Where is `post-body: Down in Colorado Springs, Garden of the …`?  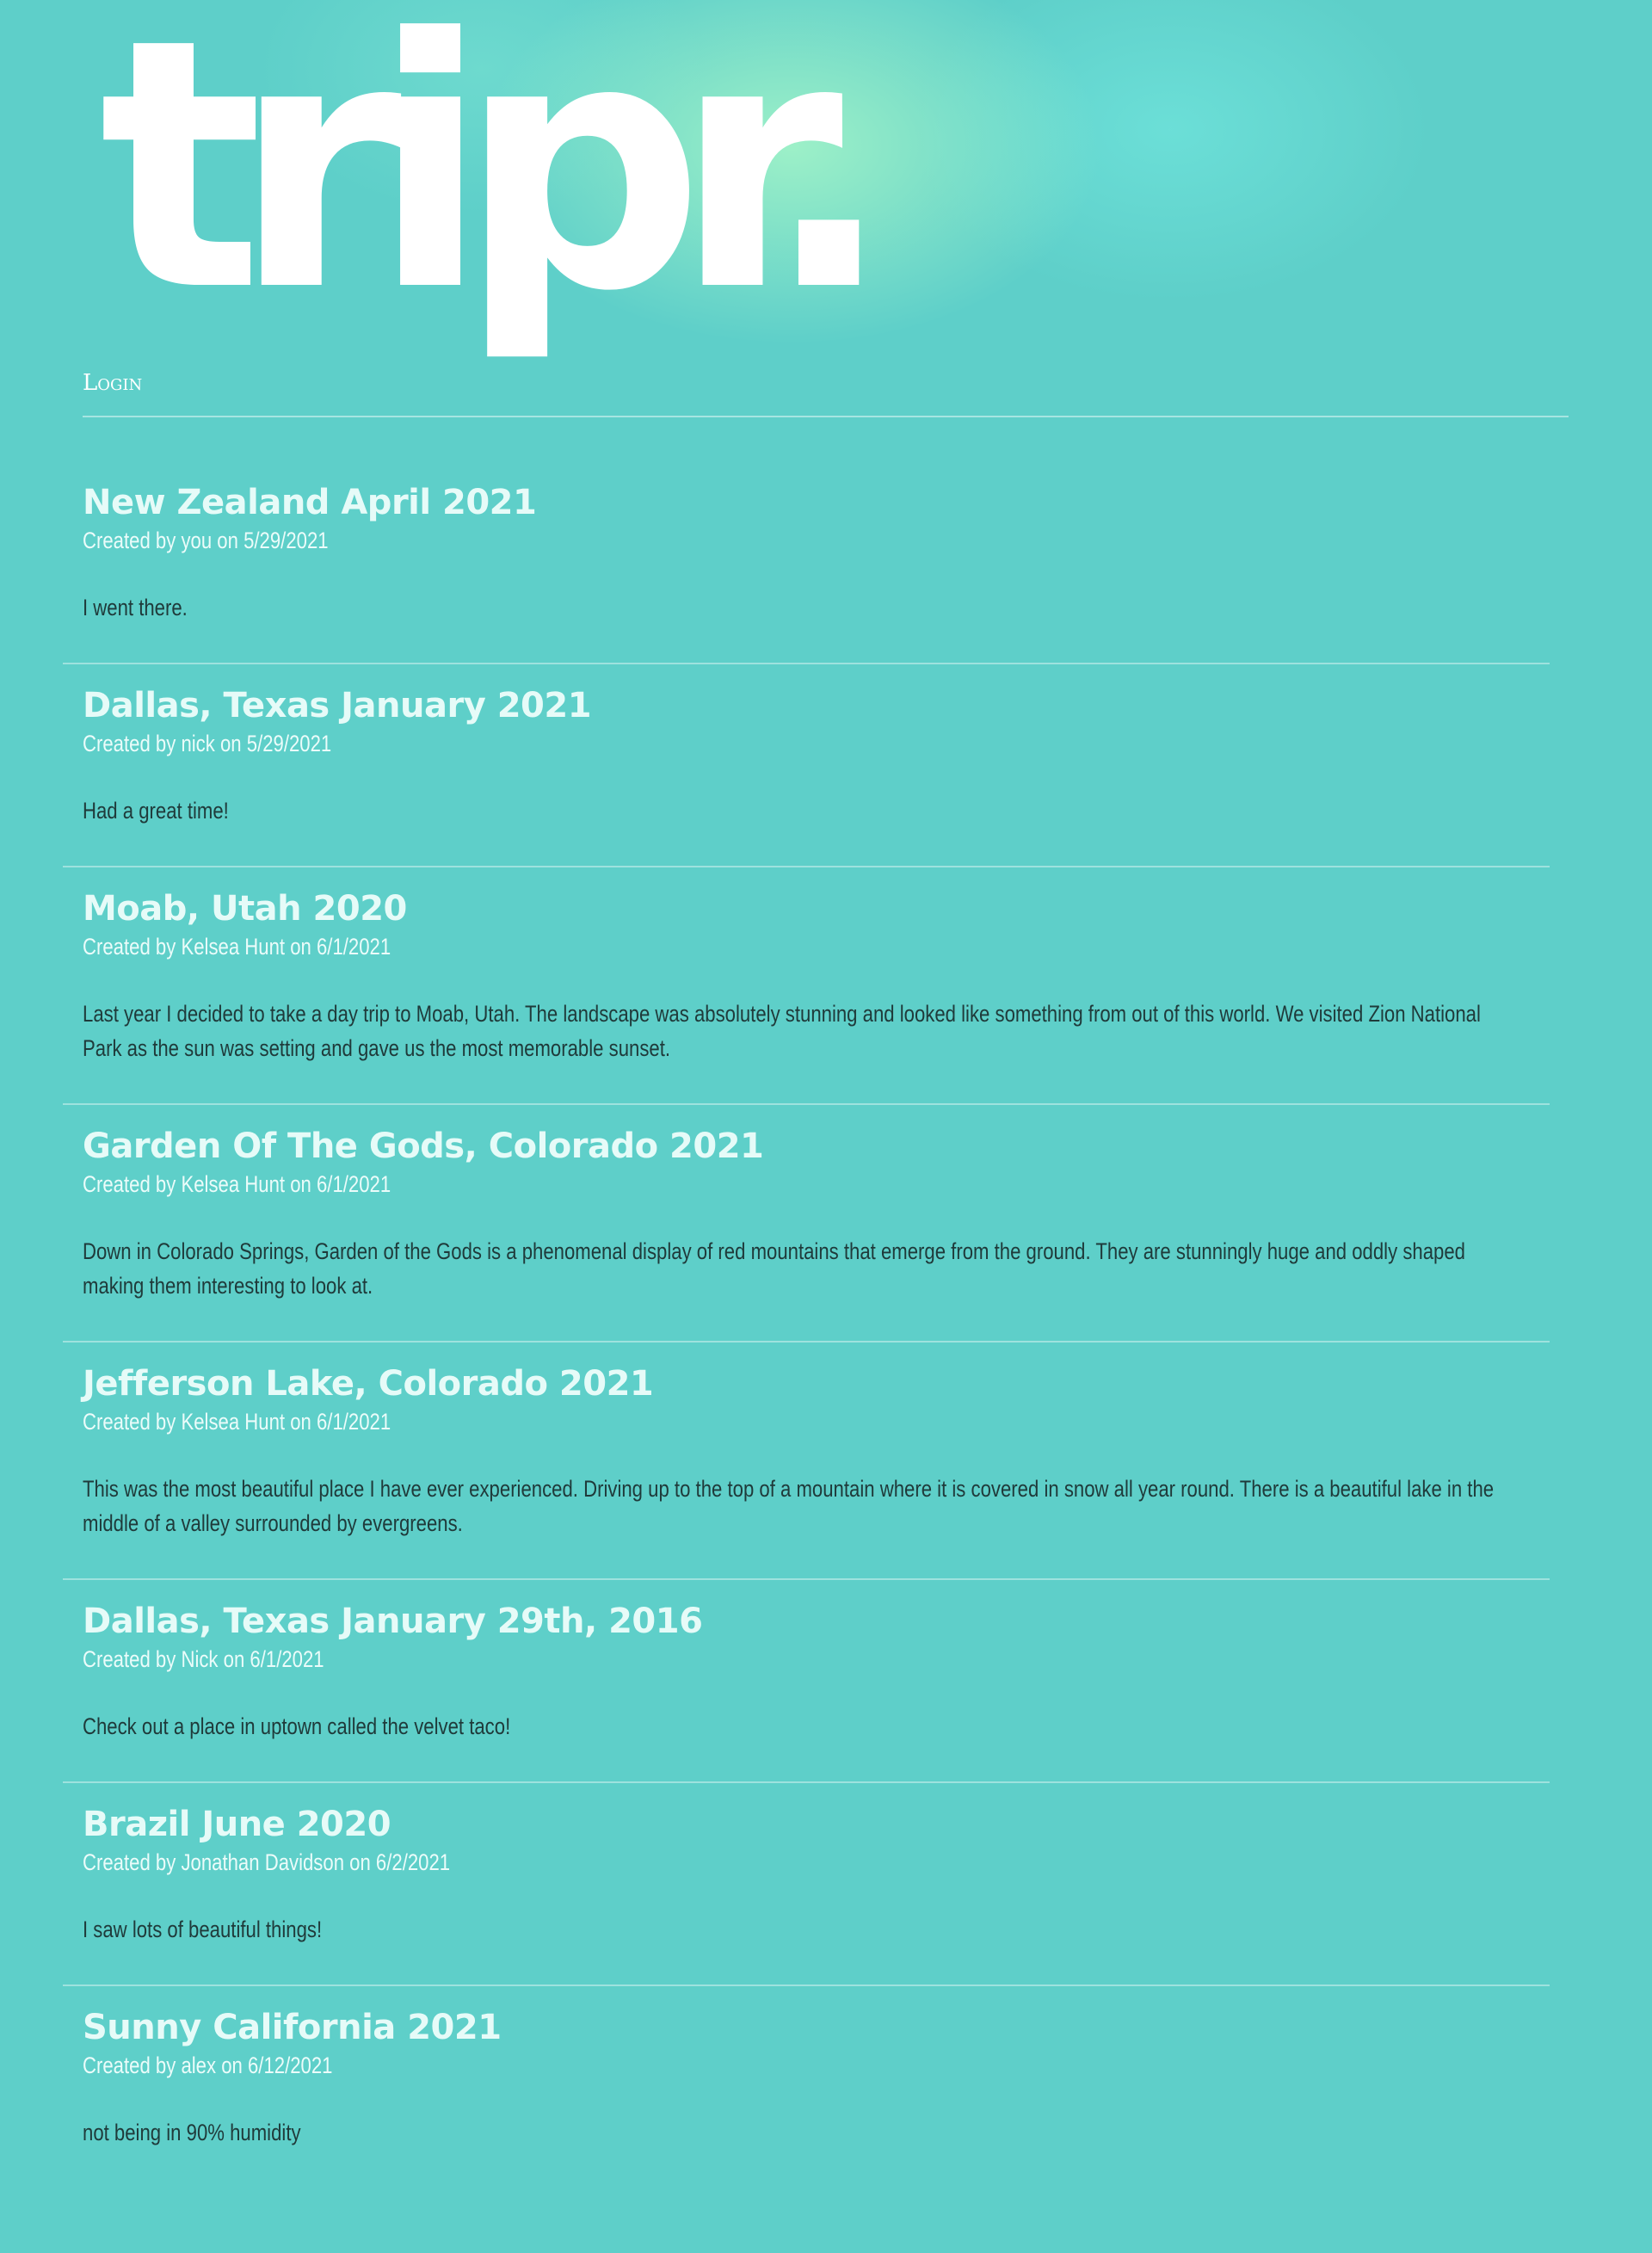 post-body: Down in Colorado Springs, Garden of the … is located at coordinates (774, 1268).